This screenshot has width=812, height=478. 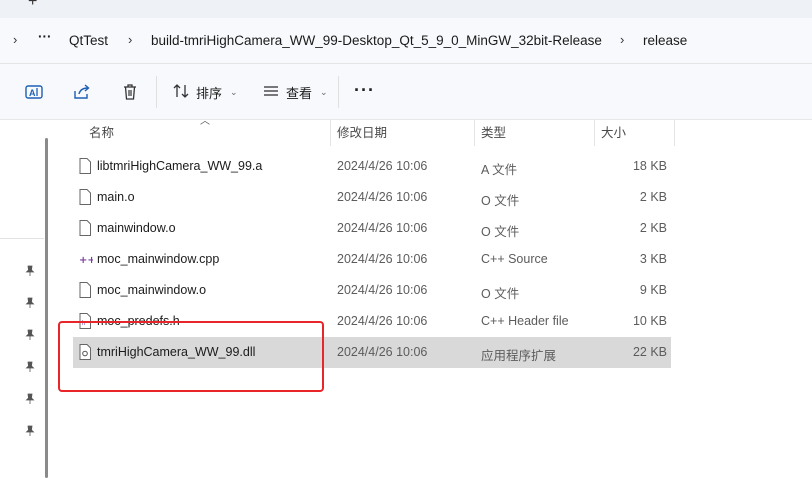 What do you see at coordinates (403, 133) in the screenshot?
I see `column-header-date: 修改日期` at bounding box center [403, 133].